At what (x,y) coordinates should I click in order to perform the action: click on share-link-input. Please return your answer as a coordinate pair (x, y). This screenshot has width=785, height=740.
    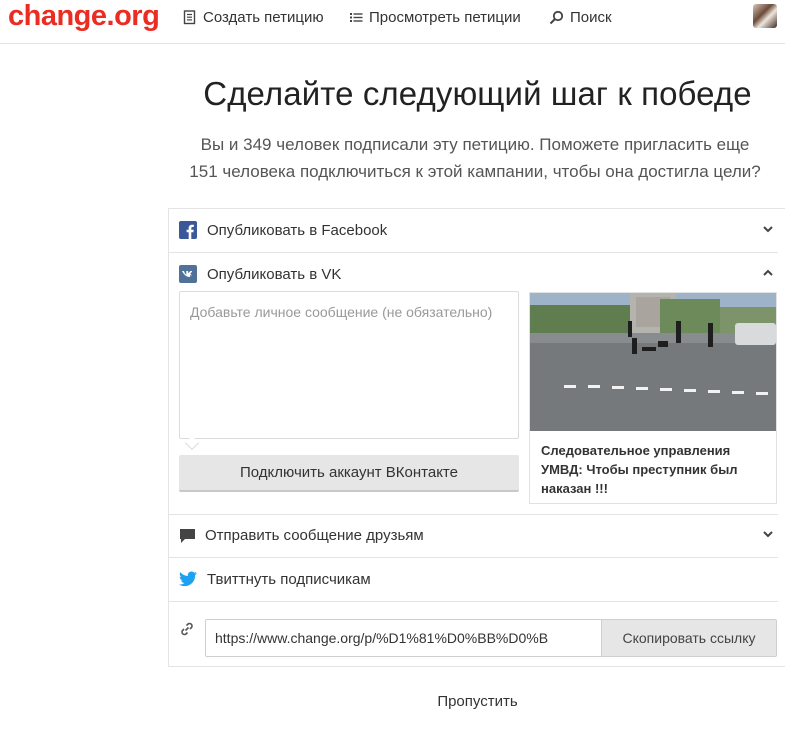
    Looking at the image, I should click on (403, 638).